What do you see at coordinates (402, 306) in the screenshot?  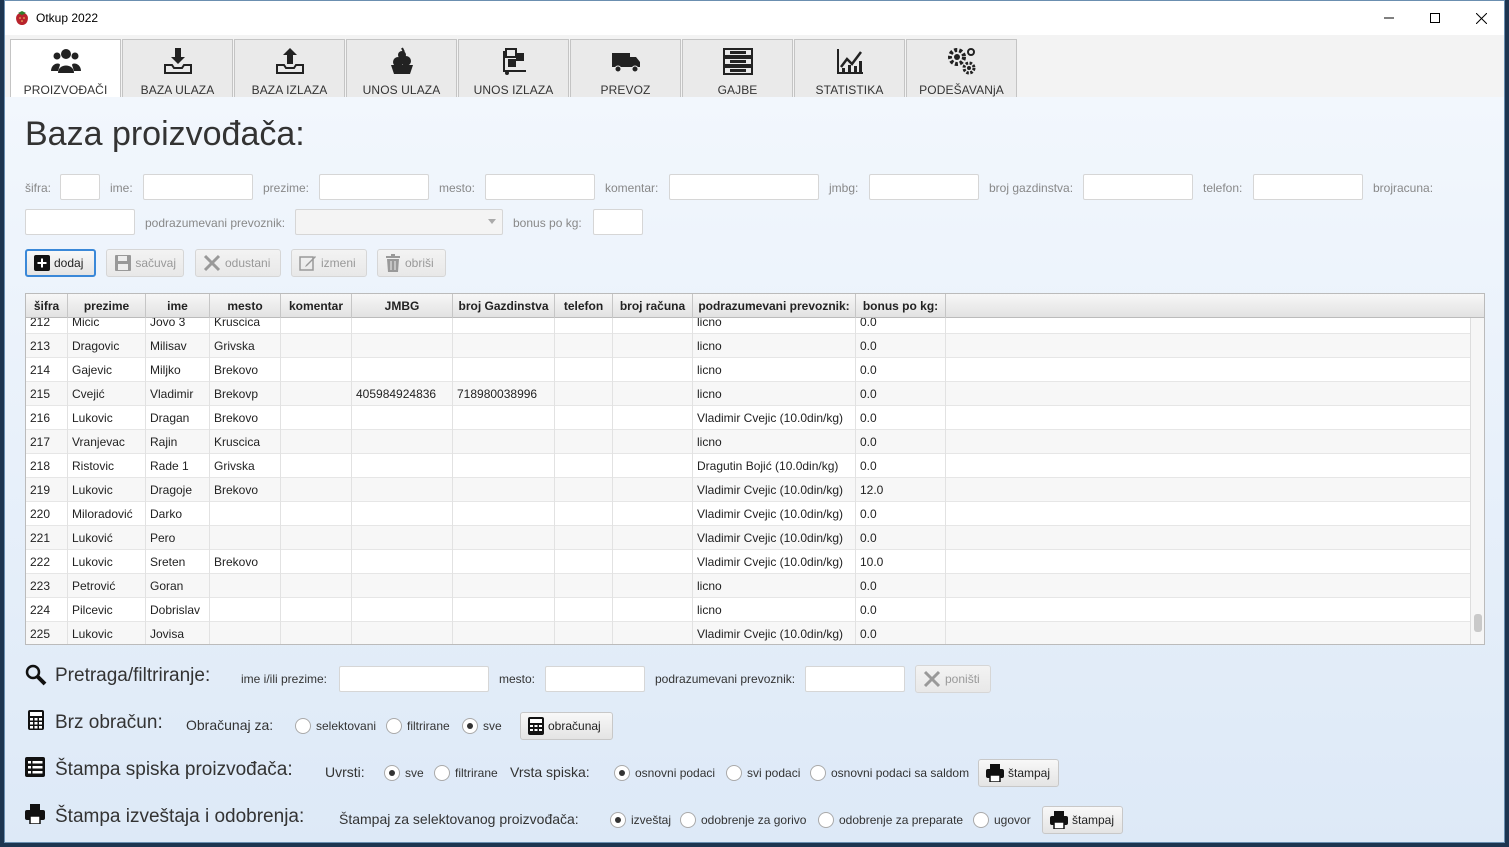 I see `column-header-jmbg: JMBG` at bounding box center [402, 306].